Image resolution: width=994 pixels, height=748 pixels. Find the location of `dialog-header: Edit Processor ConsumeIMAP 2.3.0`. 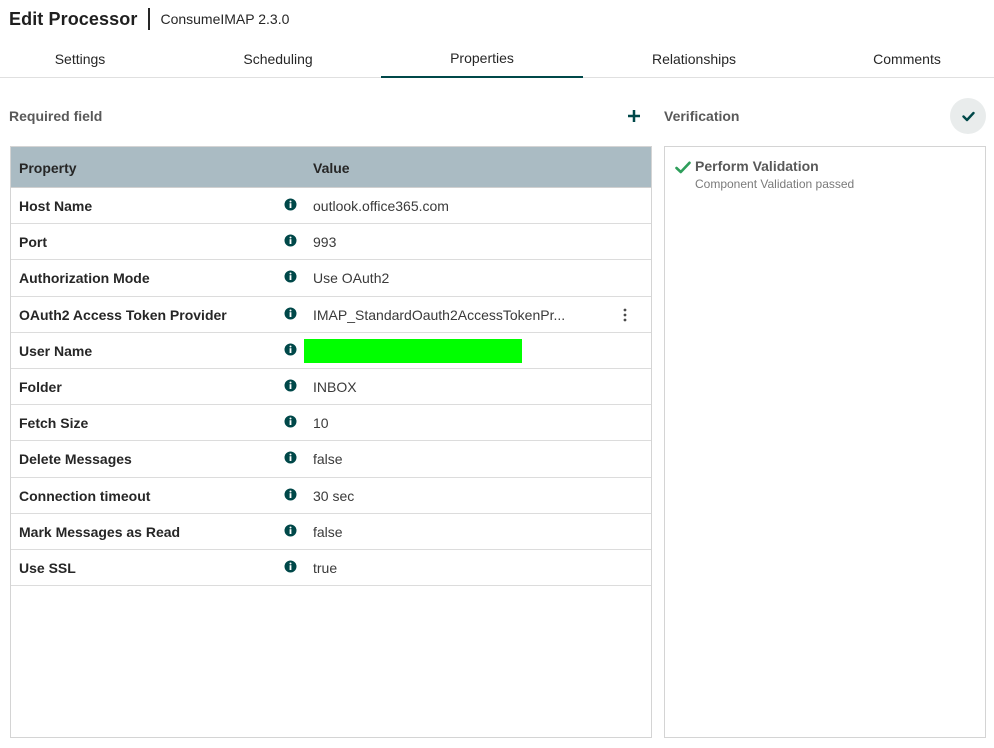

dialog-header: Edit Processor ConsumeIMAP 2.3.0 is located at coordinates (149, 19).